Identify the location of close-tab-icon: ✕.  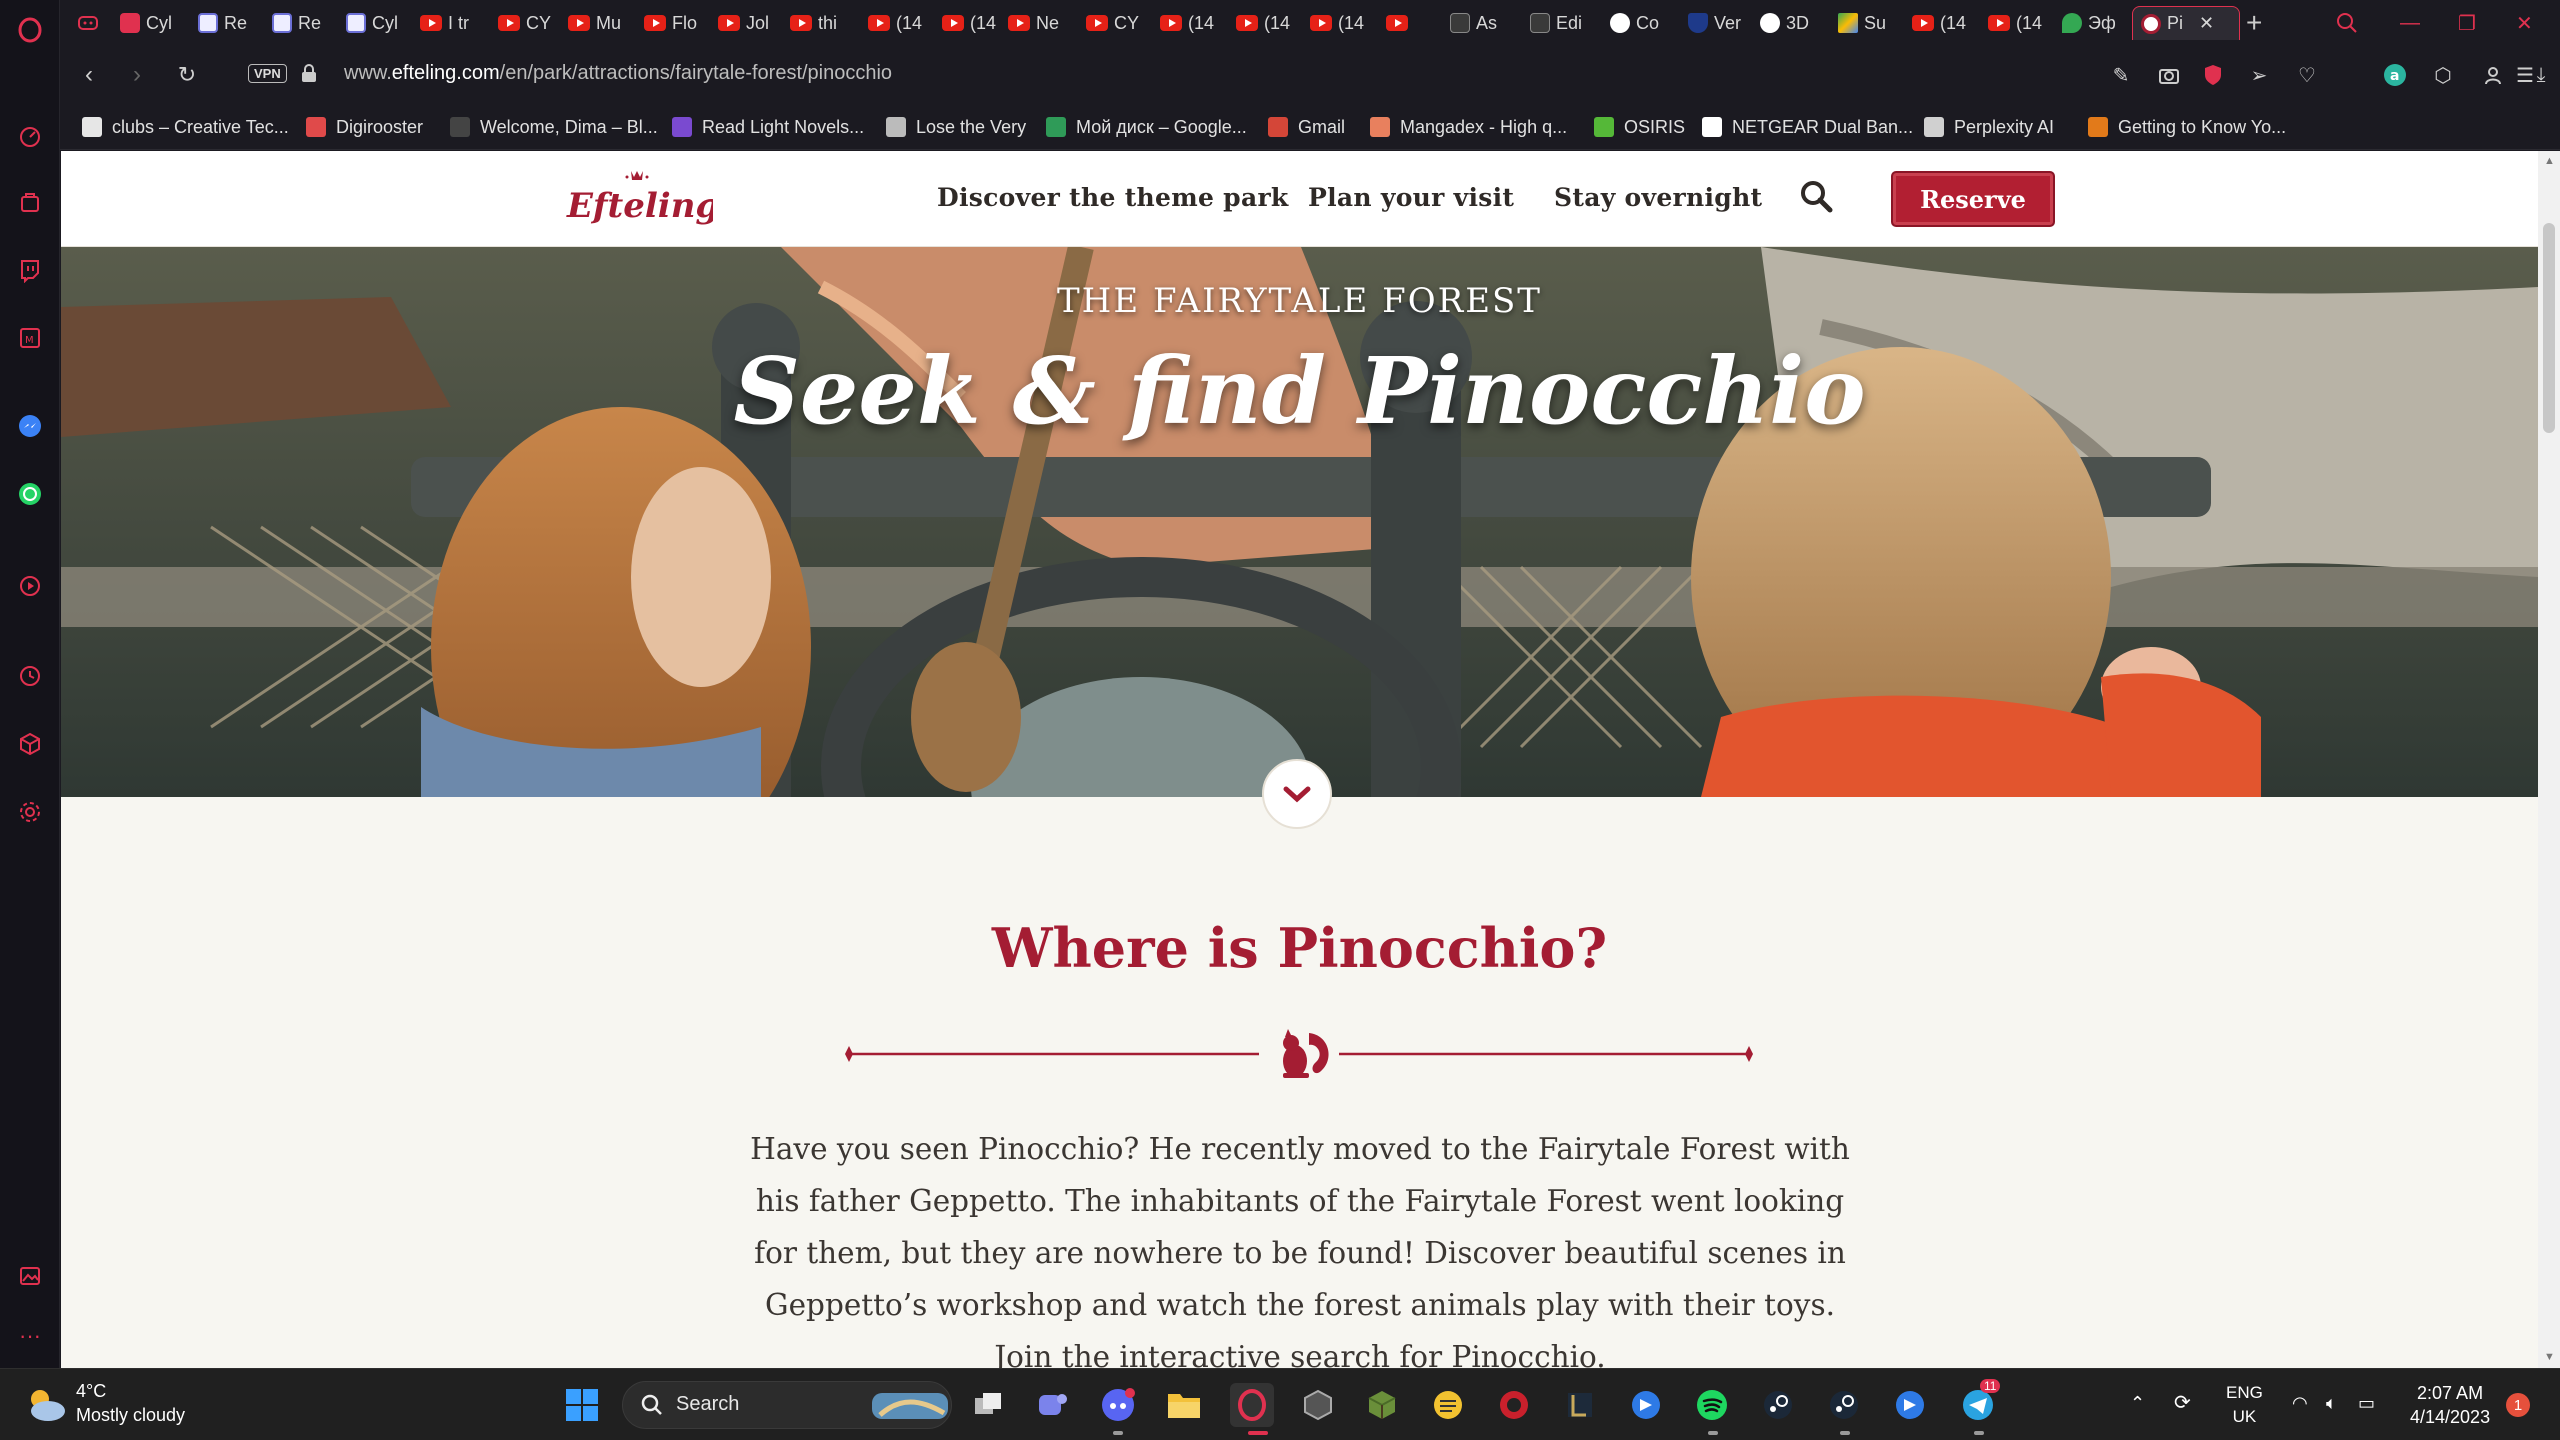
(2206, 23).